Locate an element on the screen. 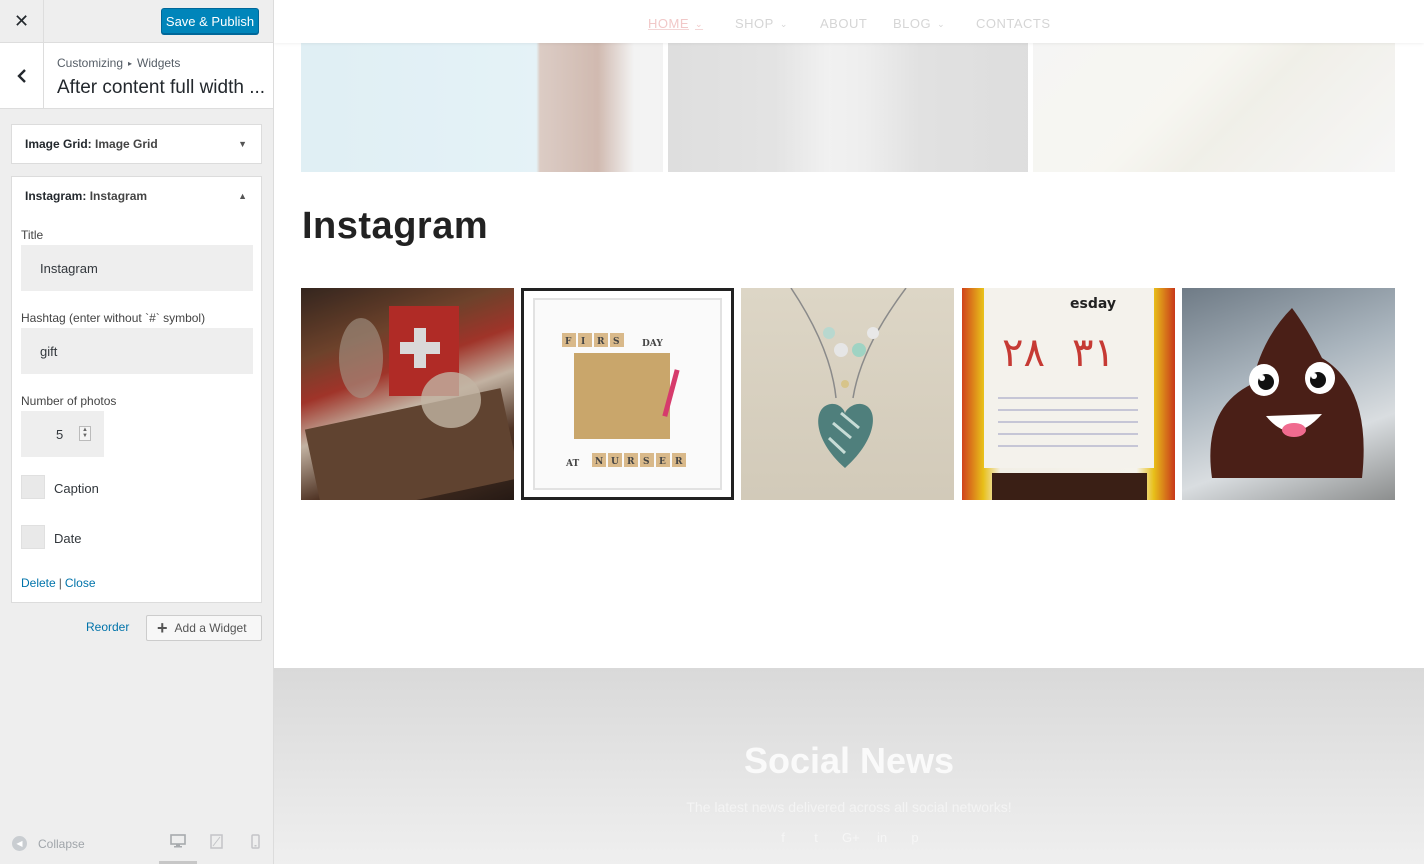  facebook-icon: f is located at coordinates (783, 837).